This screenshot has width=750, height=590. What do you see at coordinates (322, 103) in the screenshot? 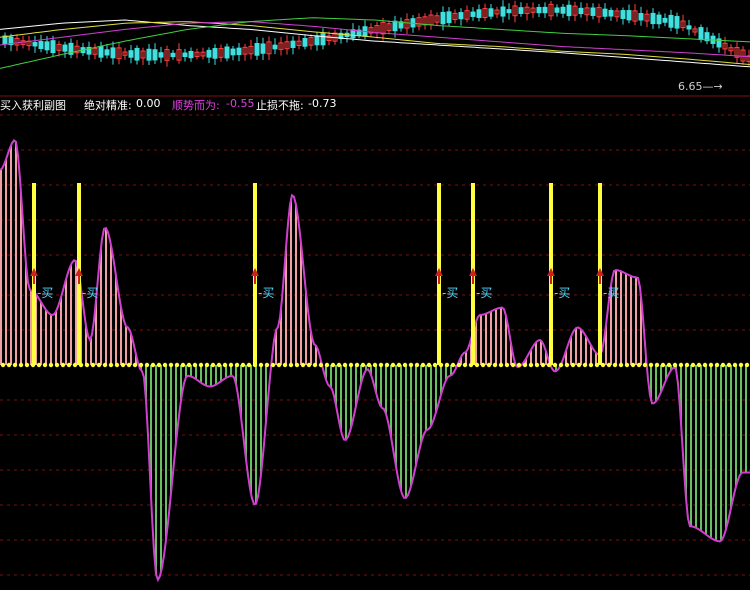
I see `param-value-3: -0.73` at bounding box center [322, 103].